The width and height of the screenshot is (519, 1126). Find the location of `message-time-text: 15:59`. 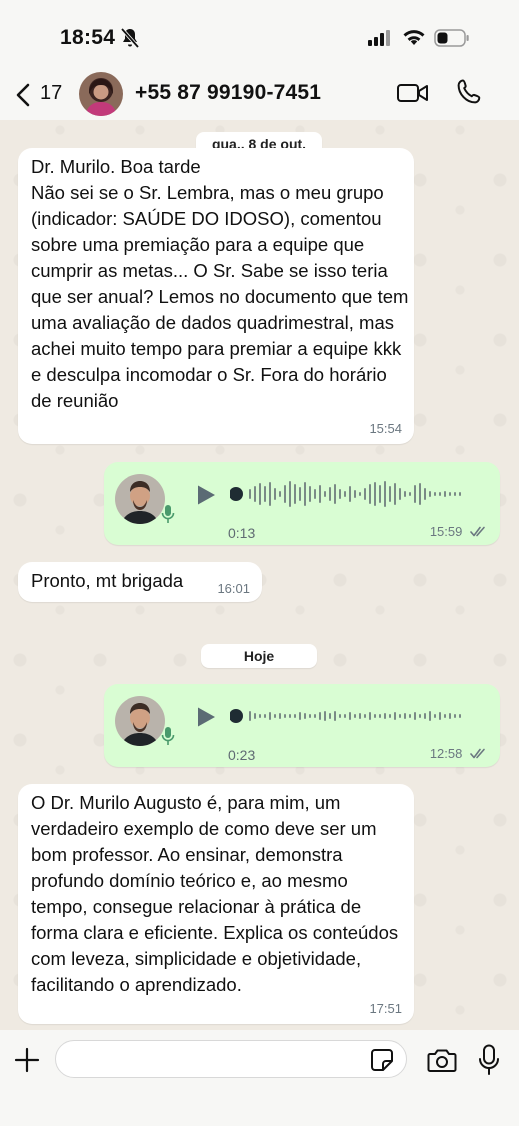

message-time-text: 15:59 is located at coordinates (446, 531).